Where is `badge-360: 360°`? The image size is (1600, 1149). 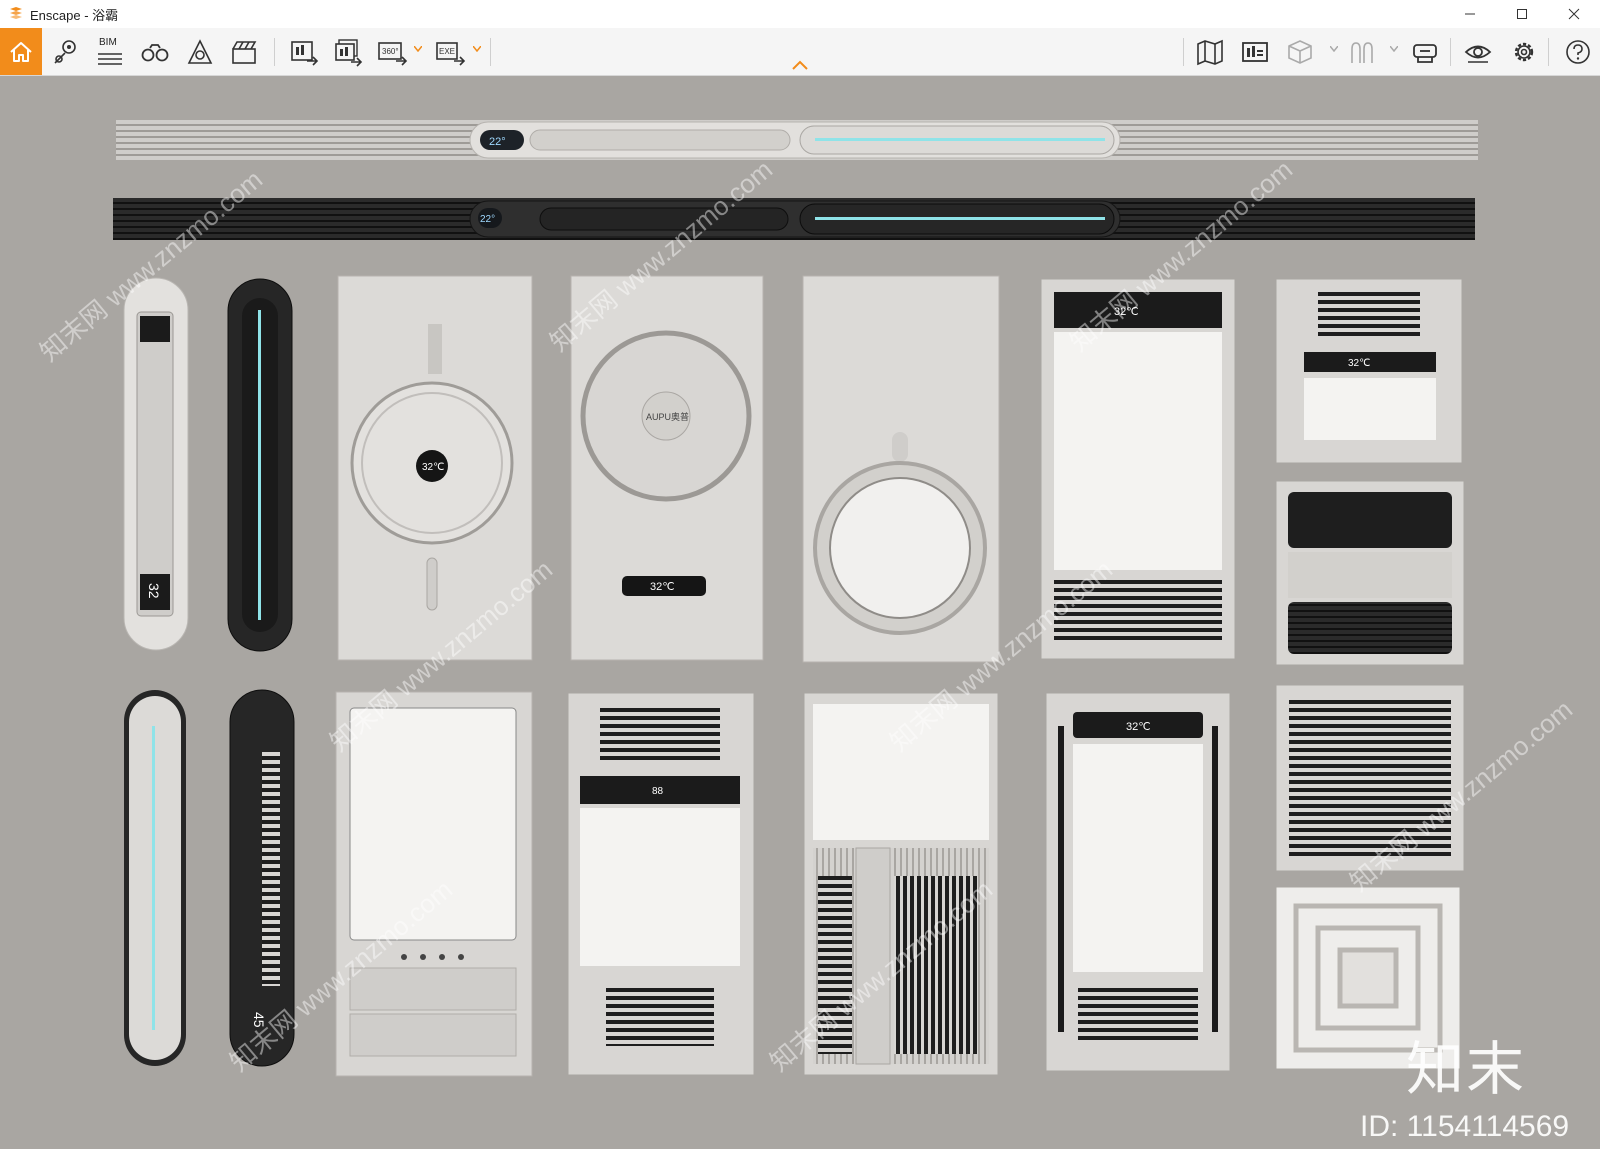 badge-360: 360° is located at coordinates (390, 51).